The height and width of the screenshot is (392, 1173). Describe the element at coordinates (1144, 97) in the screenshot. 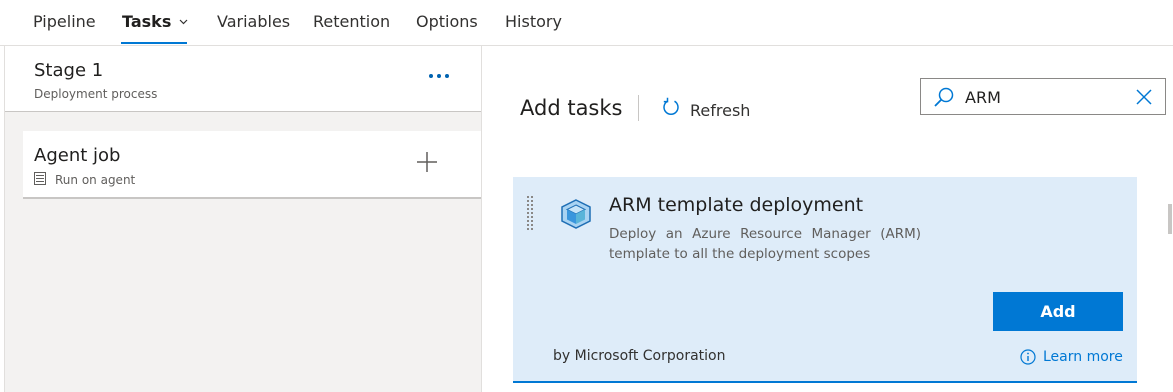

I see `close-icon` at that location.